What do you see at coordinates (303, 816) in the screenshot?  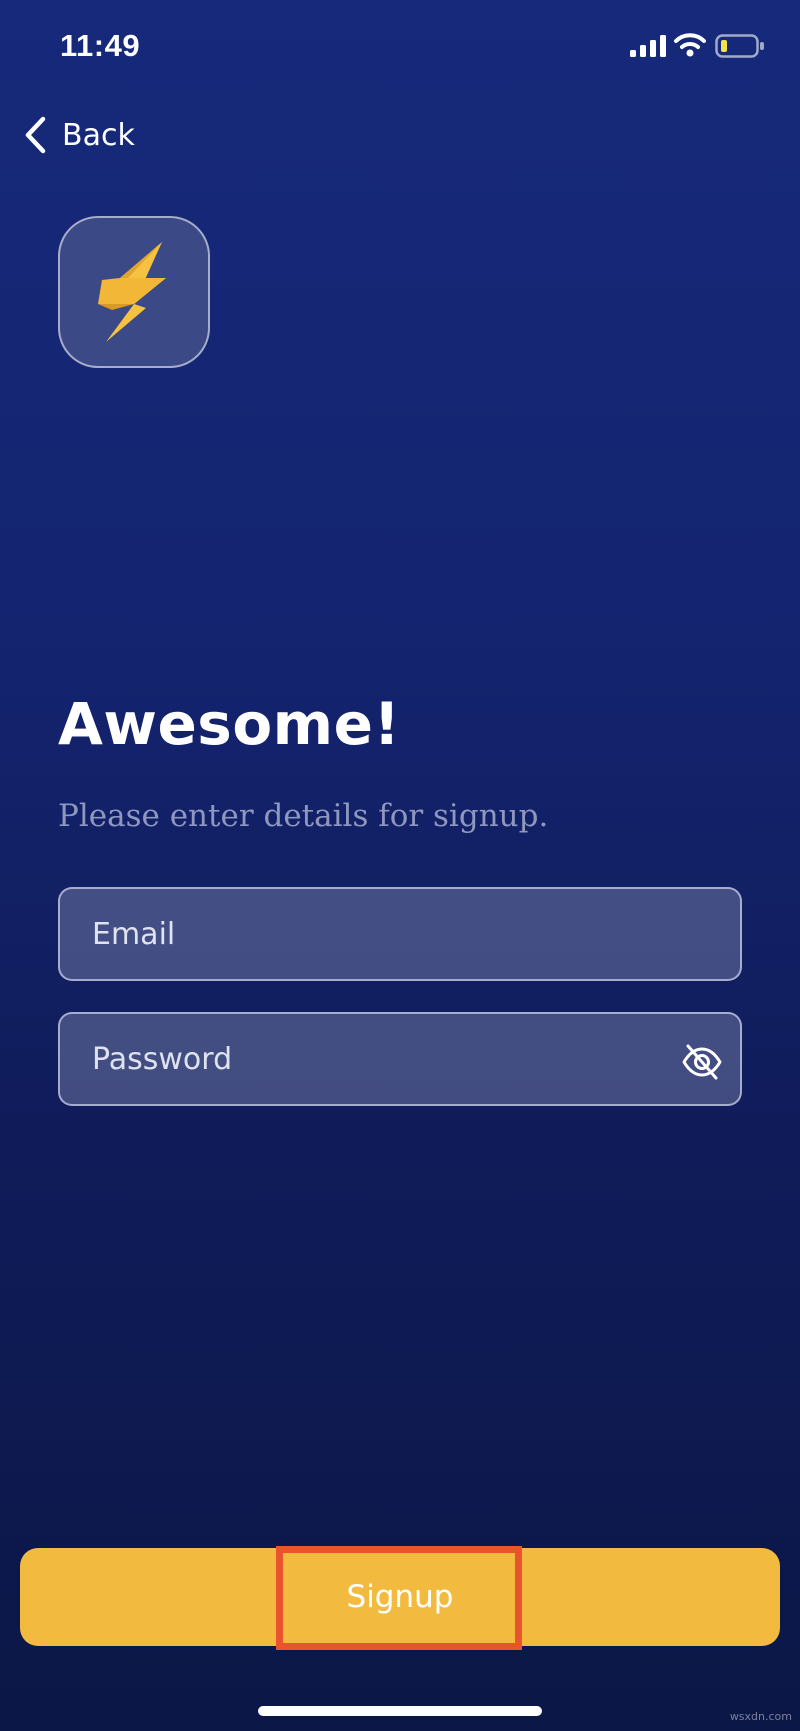 I see `page-subtitle: Please enter details for signup.` at bounding box center [303, 816].